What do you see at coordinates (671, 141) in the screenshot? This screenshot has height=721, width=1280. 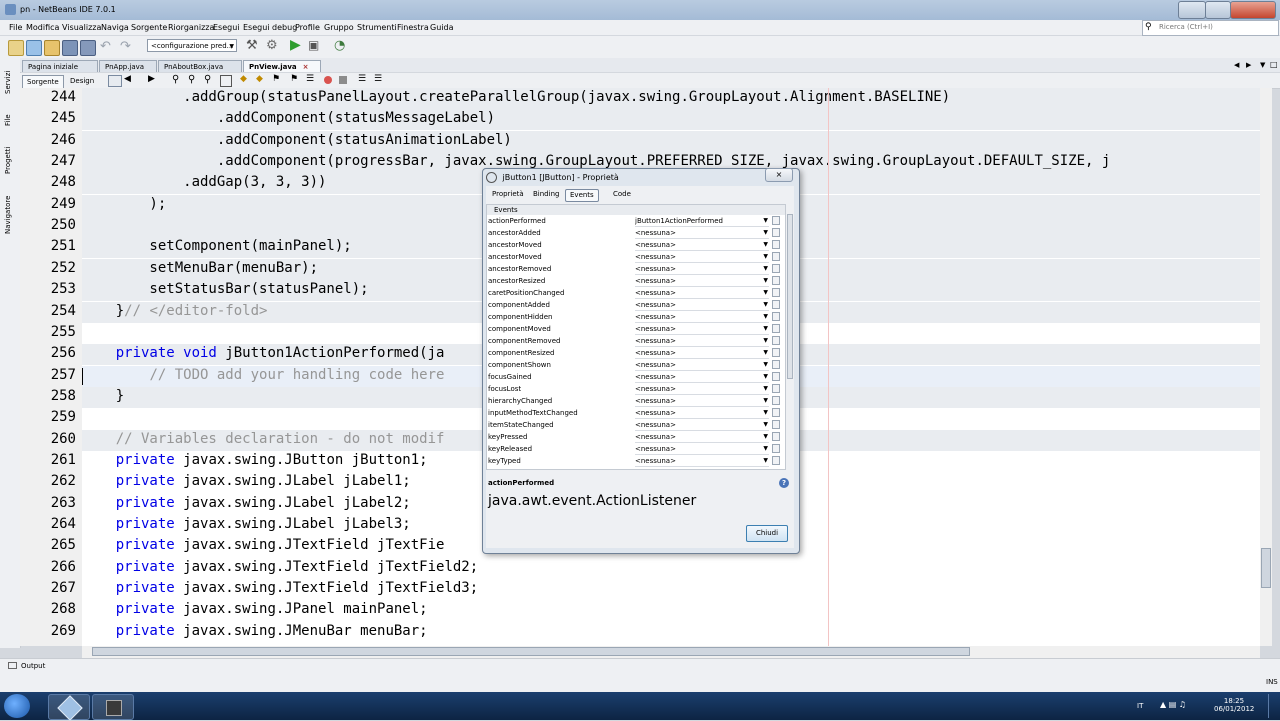 I see `code-line: .addComponent(statusAnimationLabel)` at bounding box center [671, 141].